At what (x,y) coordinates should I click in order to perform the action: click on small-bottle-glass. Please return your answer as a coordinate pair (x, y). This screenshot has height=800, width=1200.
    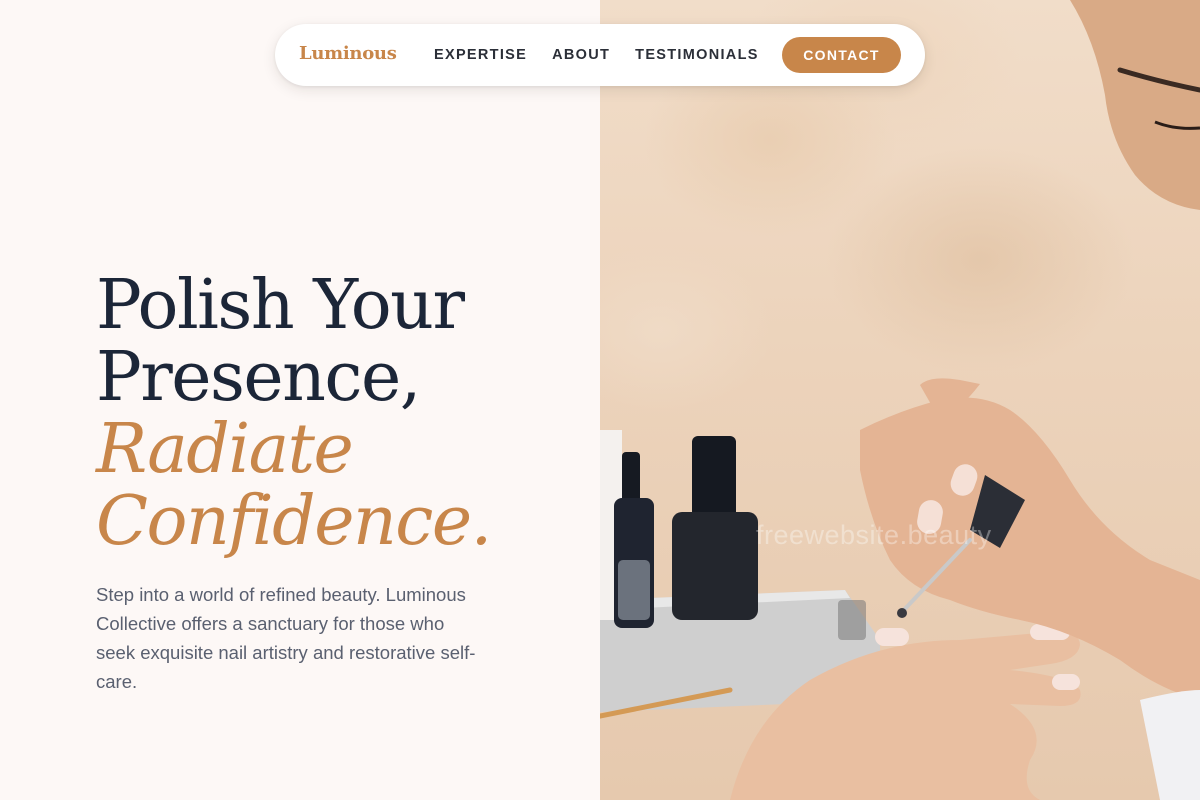
    Looking at the image, I should click on (634, 590).